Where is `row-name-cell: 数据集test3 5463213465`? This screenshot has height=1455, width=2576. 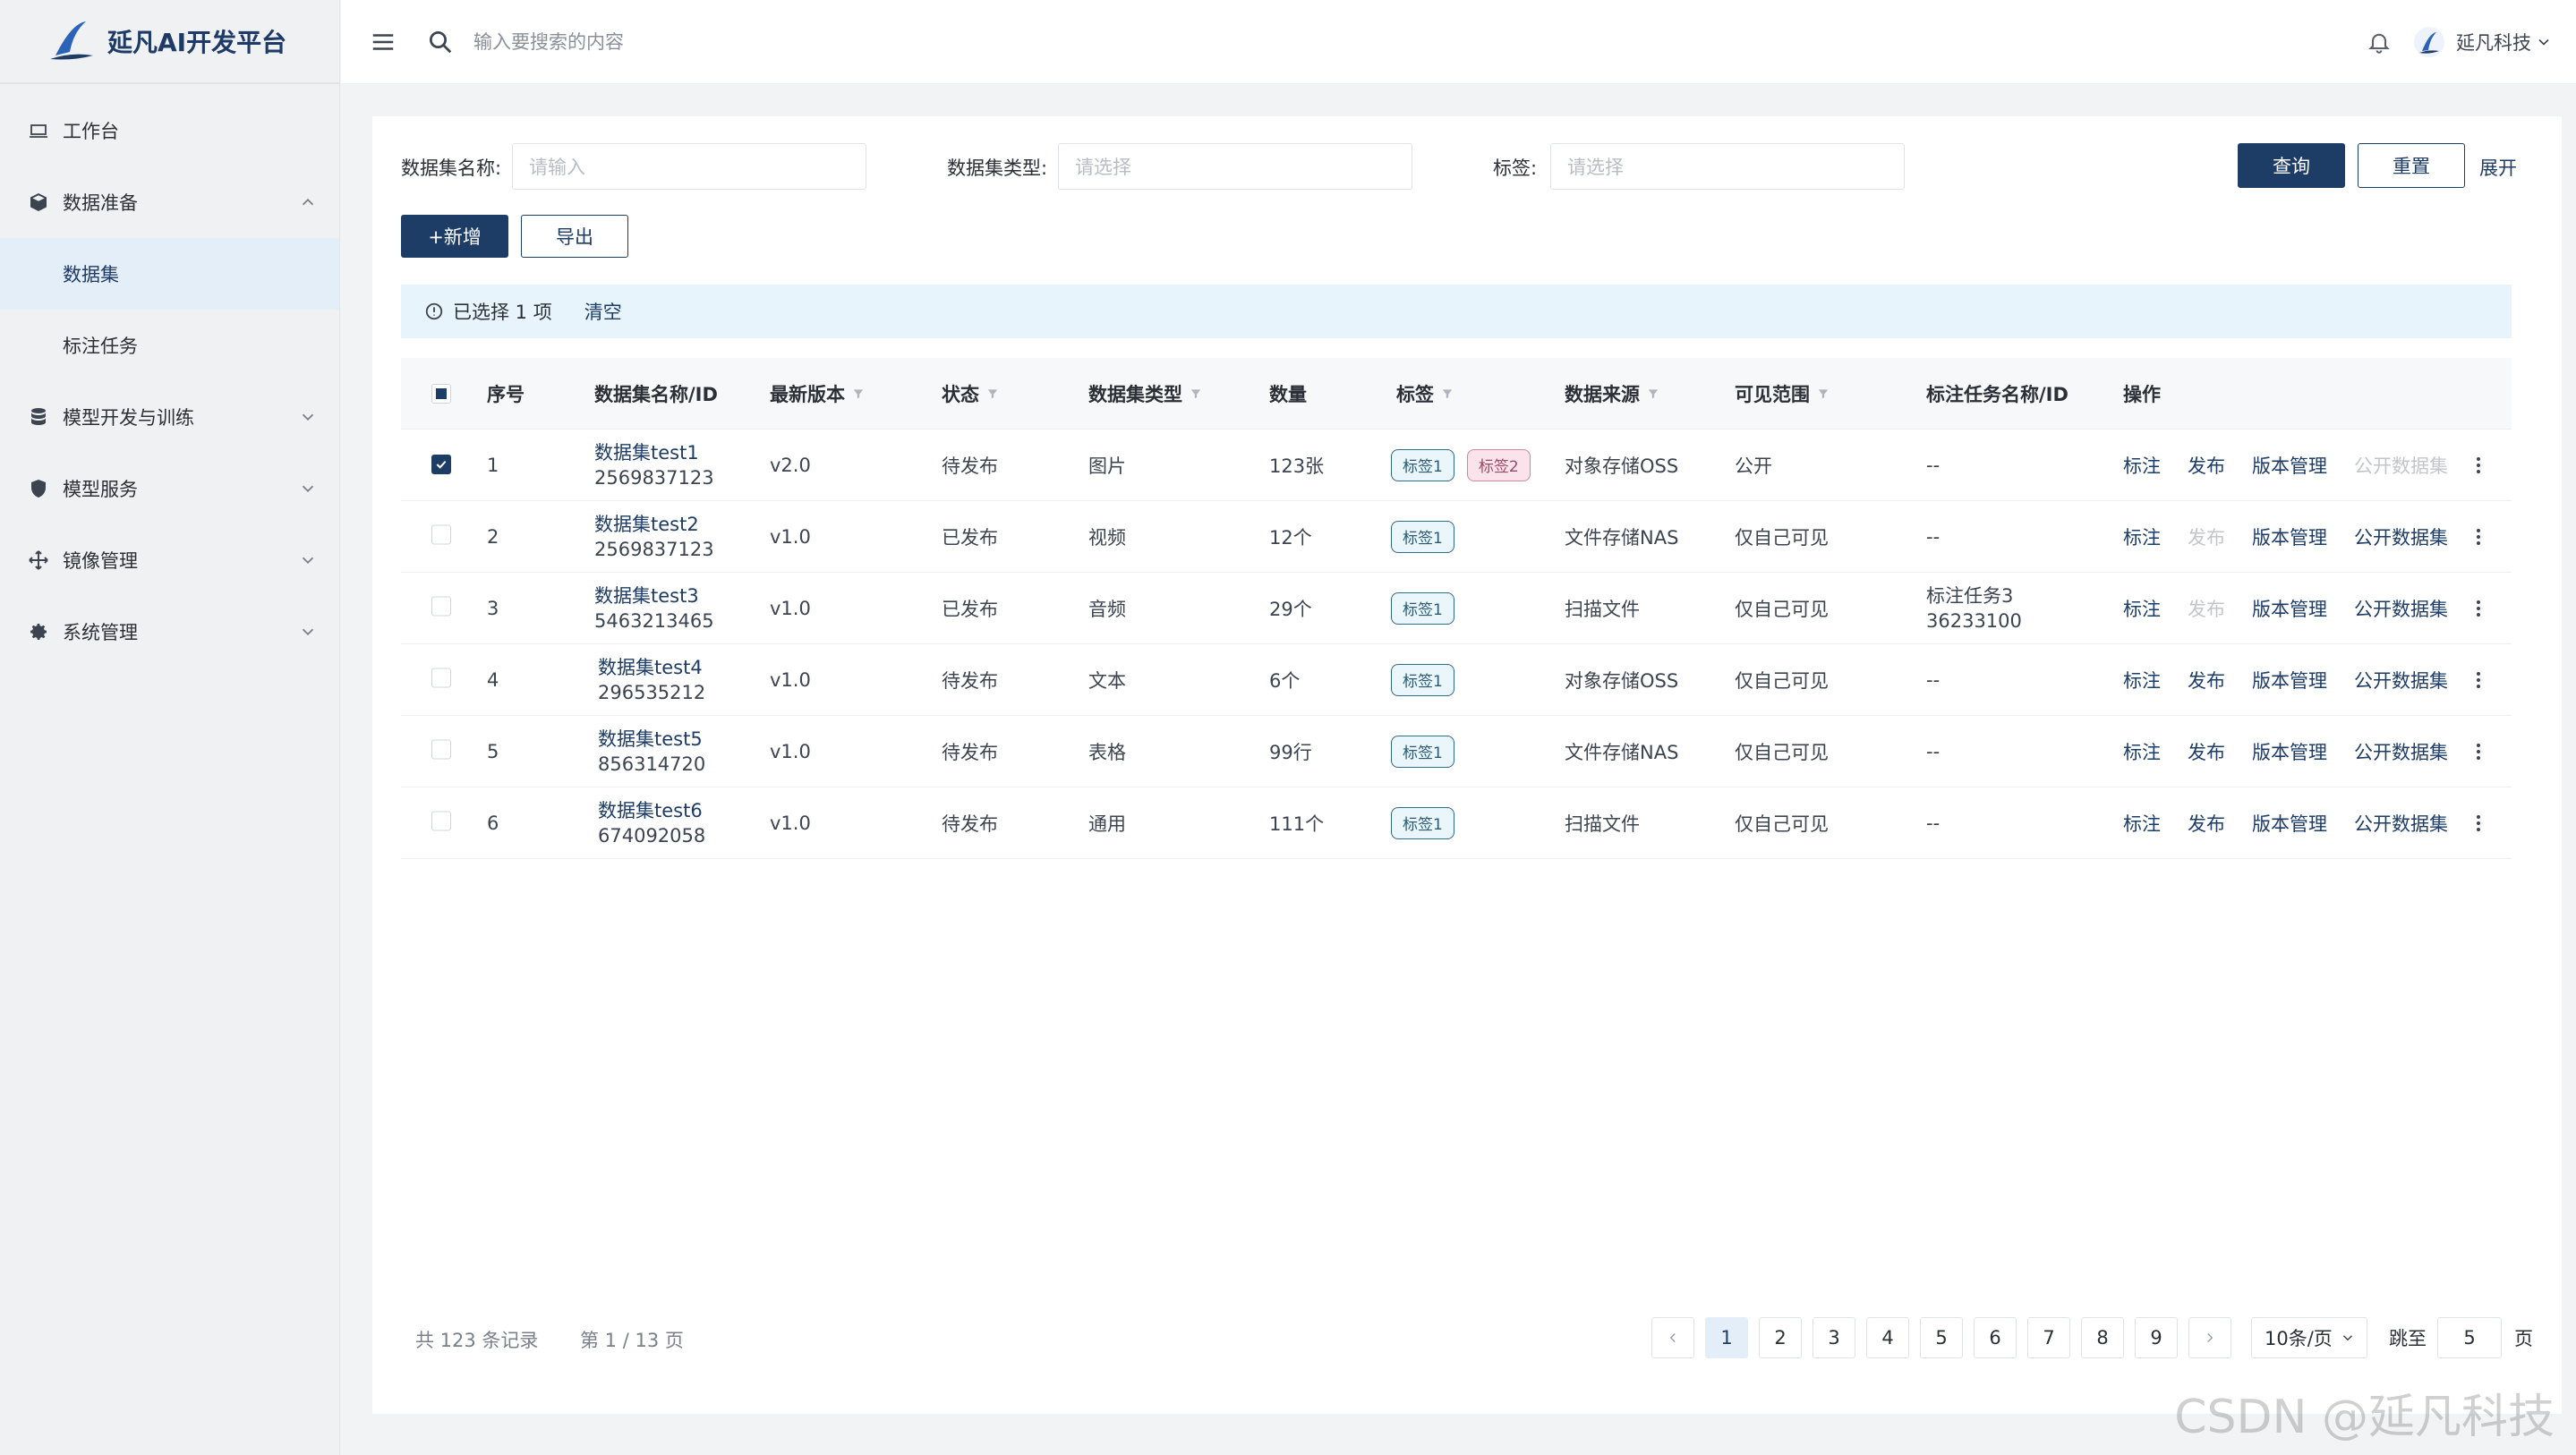
row-name-cell: 数据集test3 5463213465 is located at coordinates (654, 608).